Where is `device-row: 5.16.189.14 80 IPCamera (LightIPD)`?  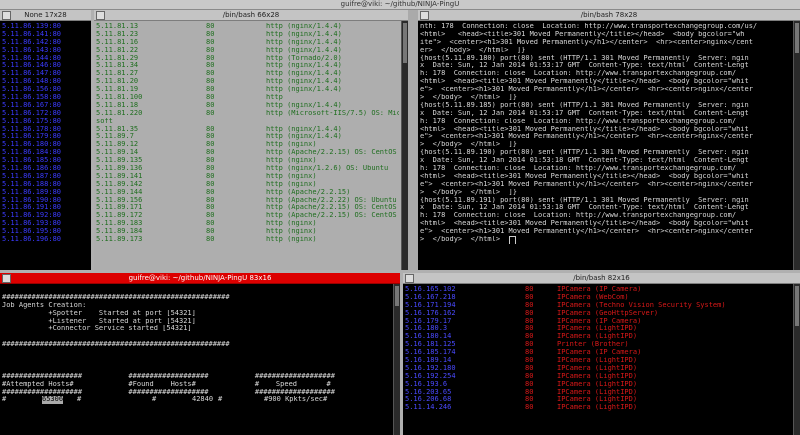
device-row: 5.16.189.14 80 IPCamera (LightIPD) is located at coordinates (598, 361).